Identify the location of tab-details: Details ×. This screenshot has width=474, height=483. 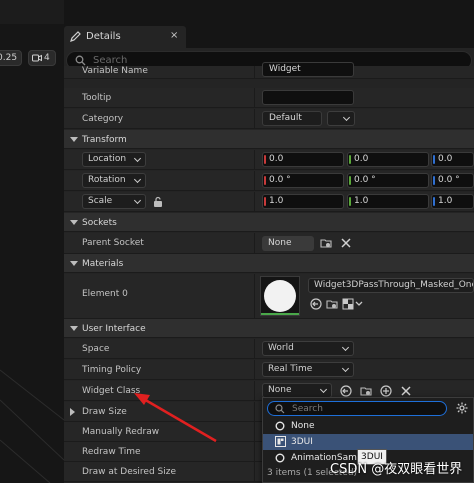
(125, 37).